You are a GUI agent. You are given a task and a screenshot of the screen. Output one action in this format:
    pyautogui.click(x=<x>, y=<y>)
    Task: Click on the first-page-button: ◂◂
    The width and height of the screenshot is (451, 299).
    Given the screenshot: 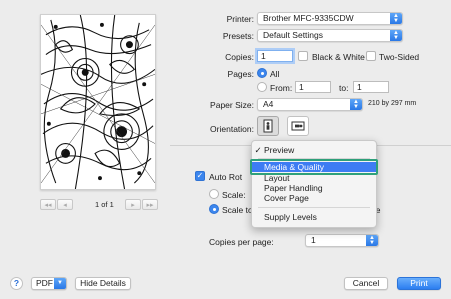 What is the action you would take?
    pyautogui.click(x=48, y=204)
    